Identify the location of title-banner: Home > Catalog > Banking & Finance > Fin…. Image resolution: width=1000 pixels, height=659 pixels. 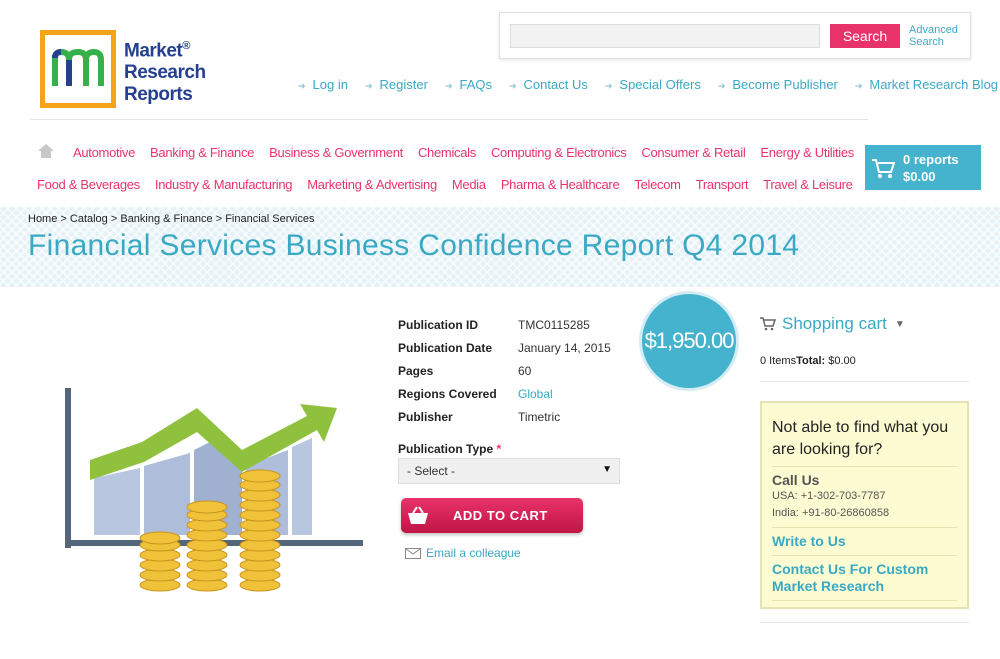
(500, 247).